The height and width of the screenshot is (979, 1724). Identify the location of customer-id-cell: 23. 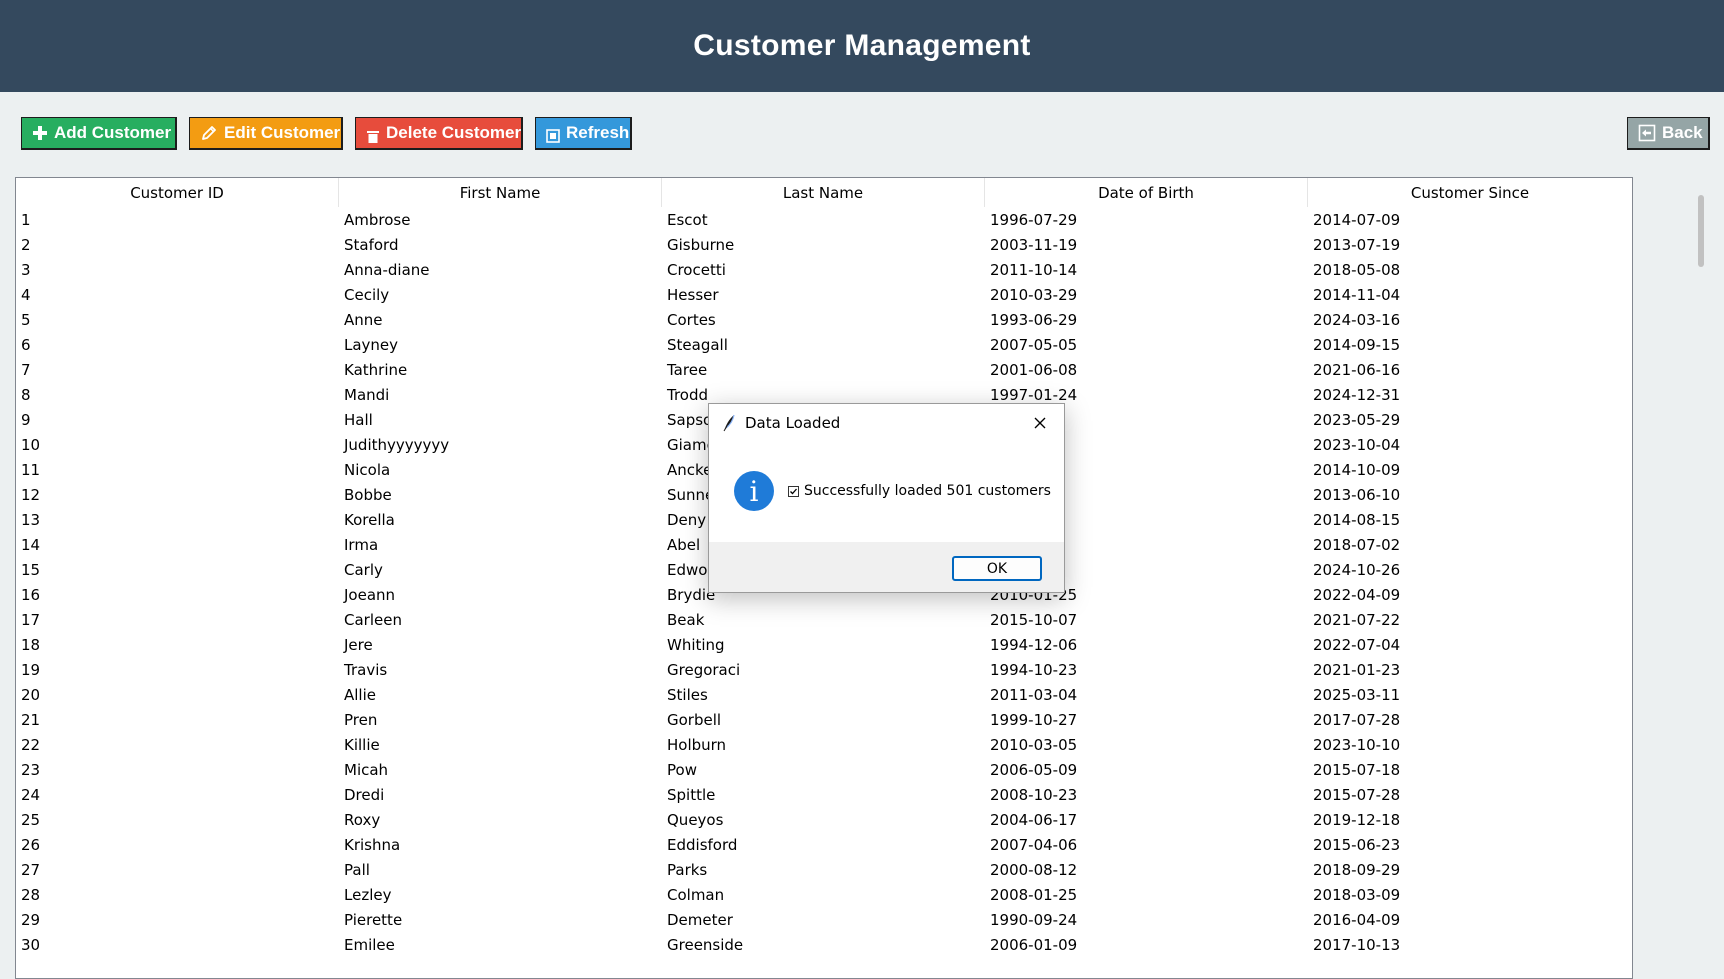
(31, 769).